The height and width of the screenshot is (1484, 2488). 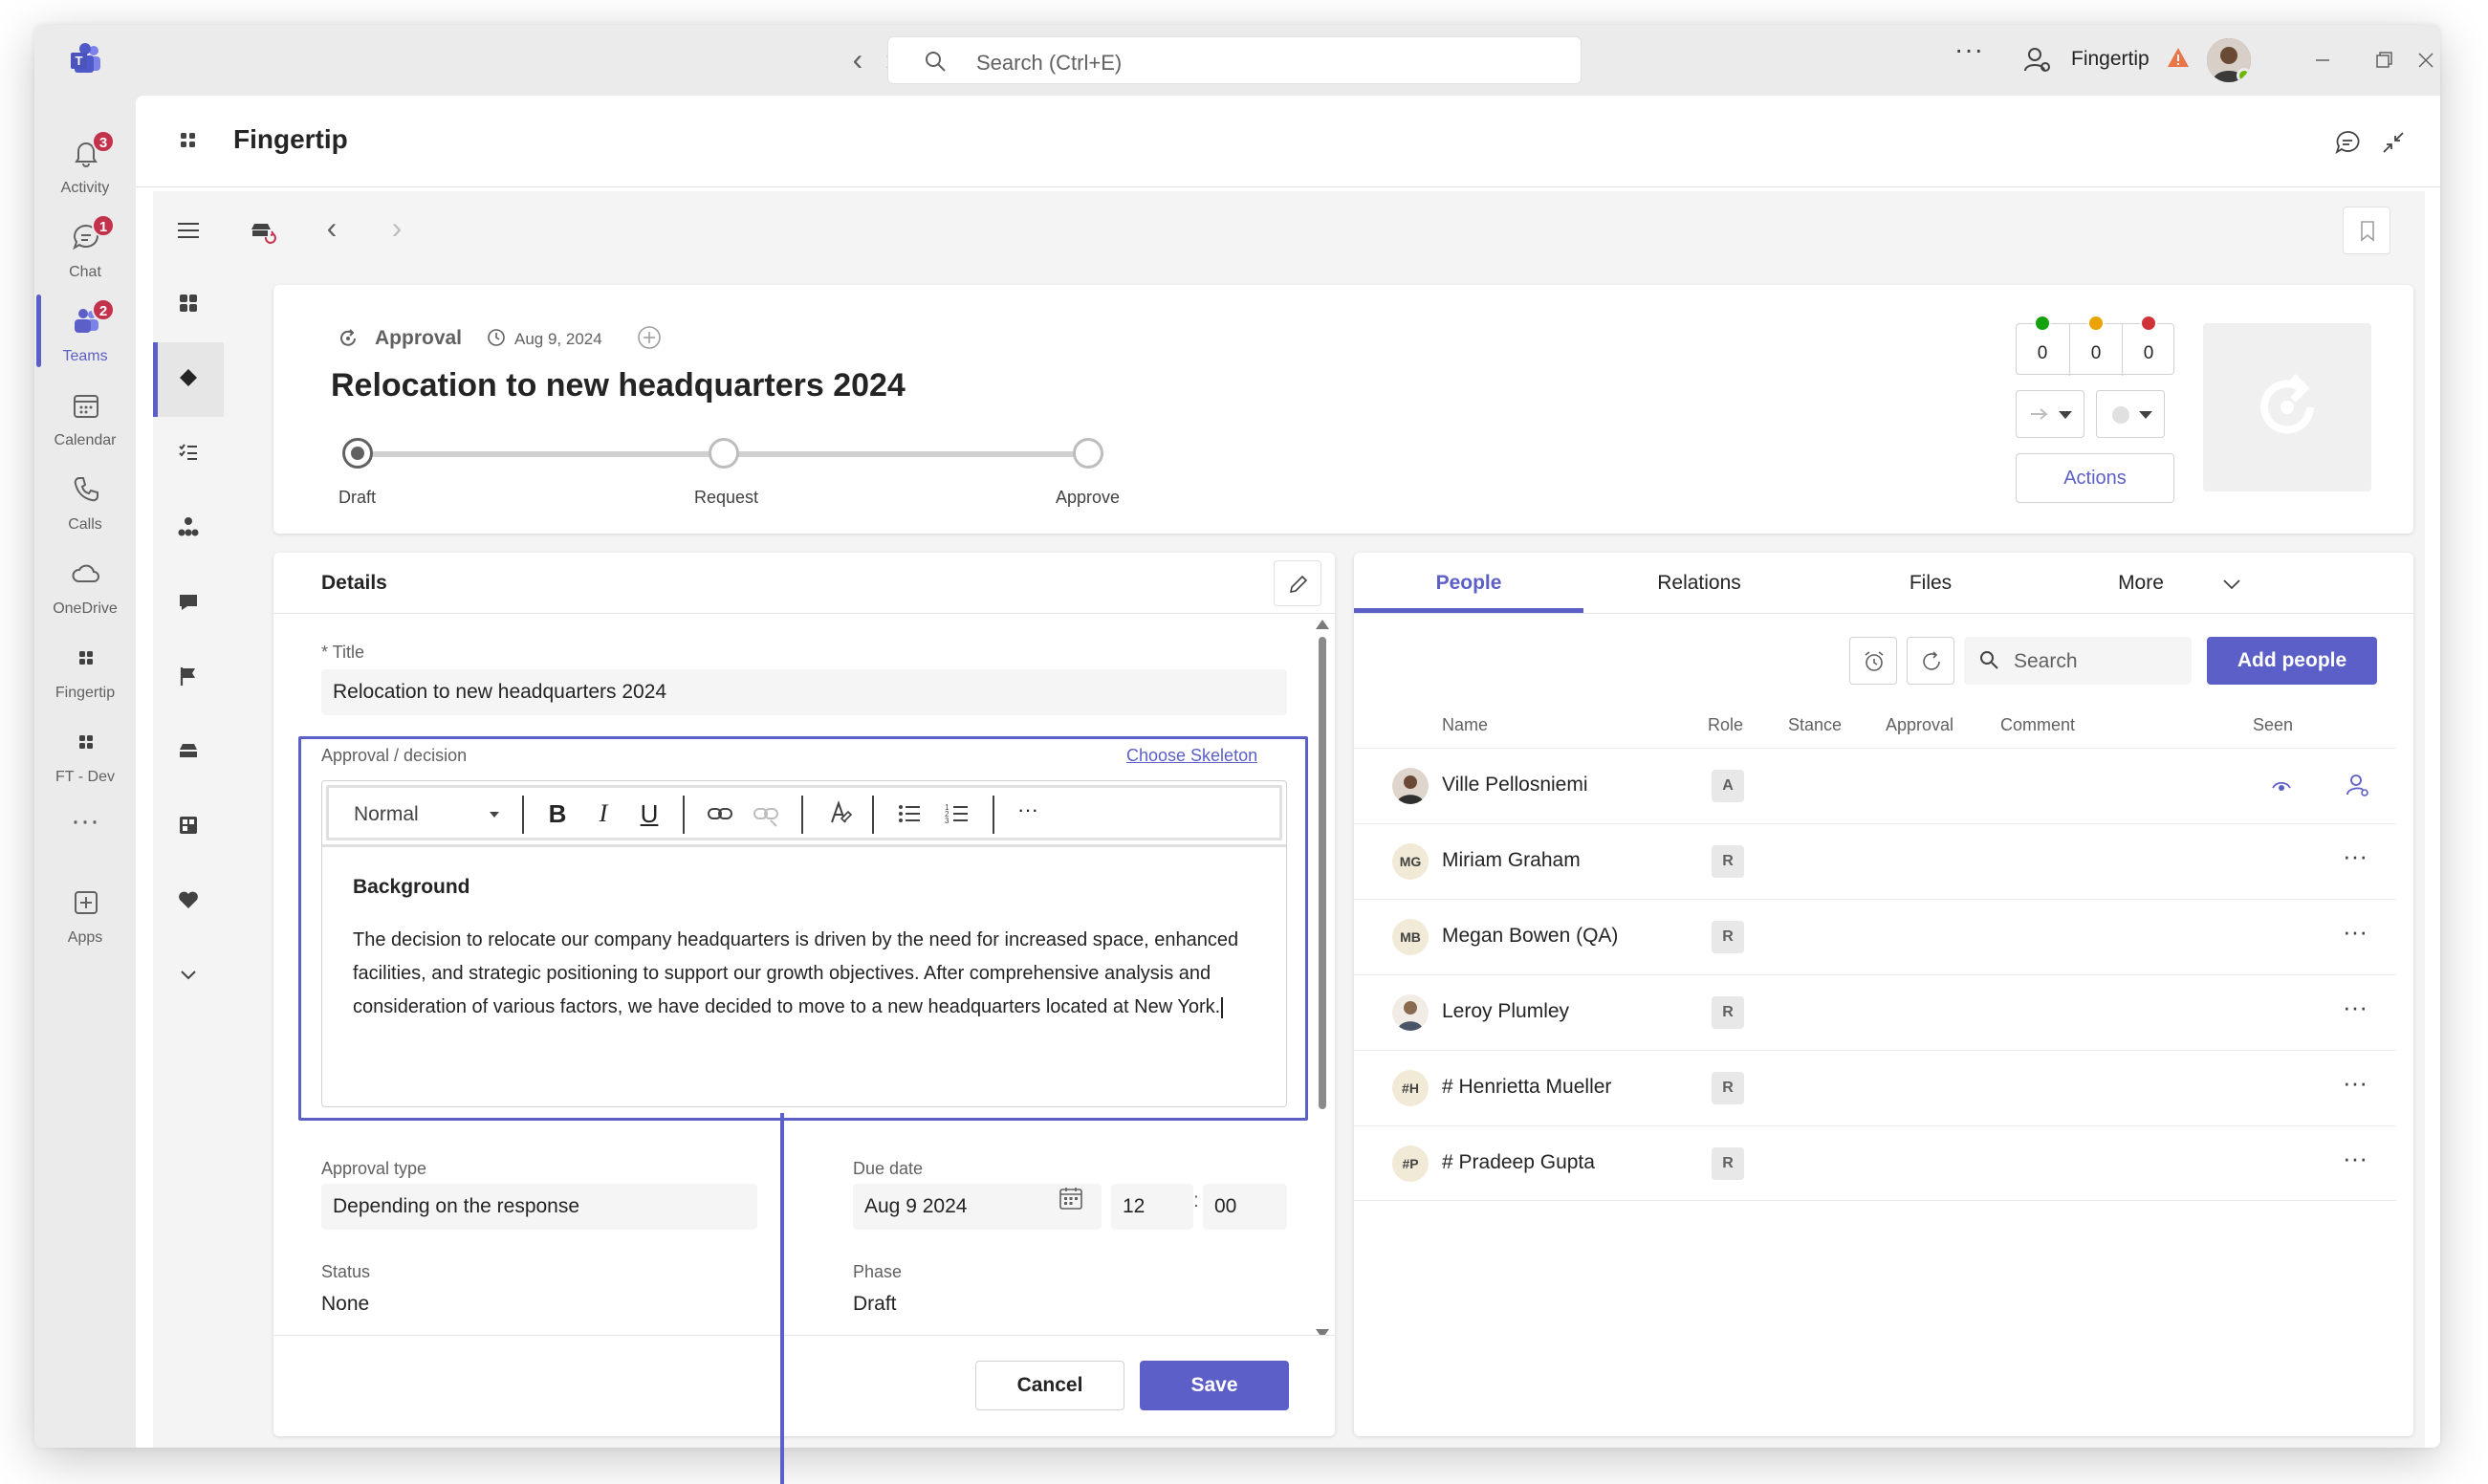 What do you see at coordinates (1511, 860) in the screenshot?
I see `person-name: Miriam Graham` at bounding box center [1511, 860].